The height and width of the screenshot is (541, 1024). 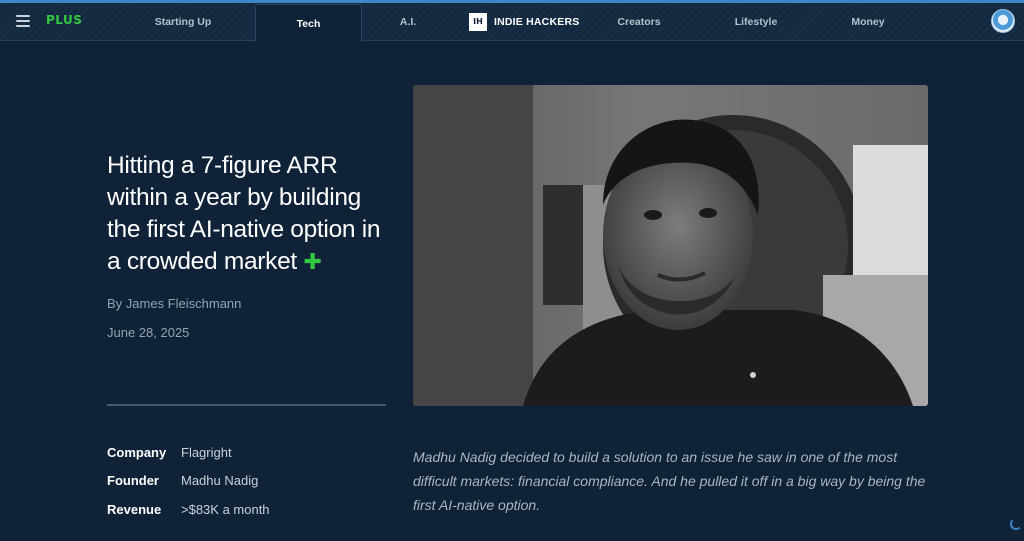 I want to click on nav-tab-creators: Creators, so click(x=639, y=22).